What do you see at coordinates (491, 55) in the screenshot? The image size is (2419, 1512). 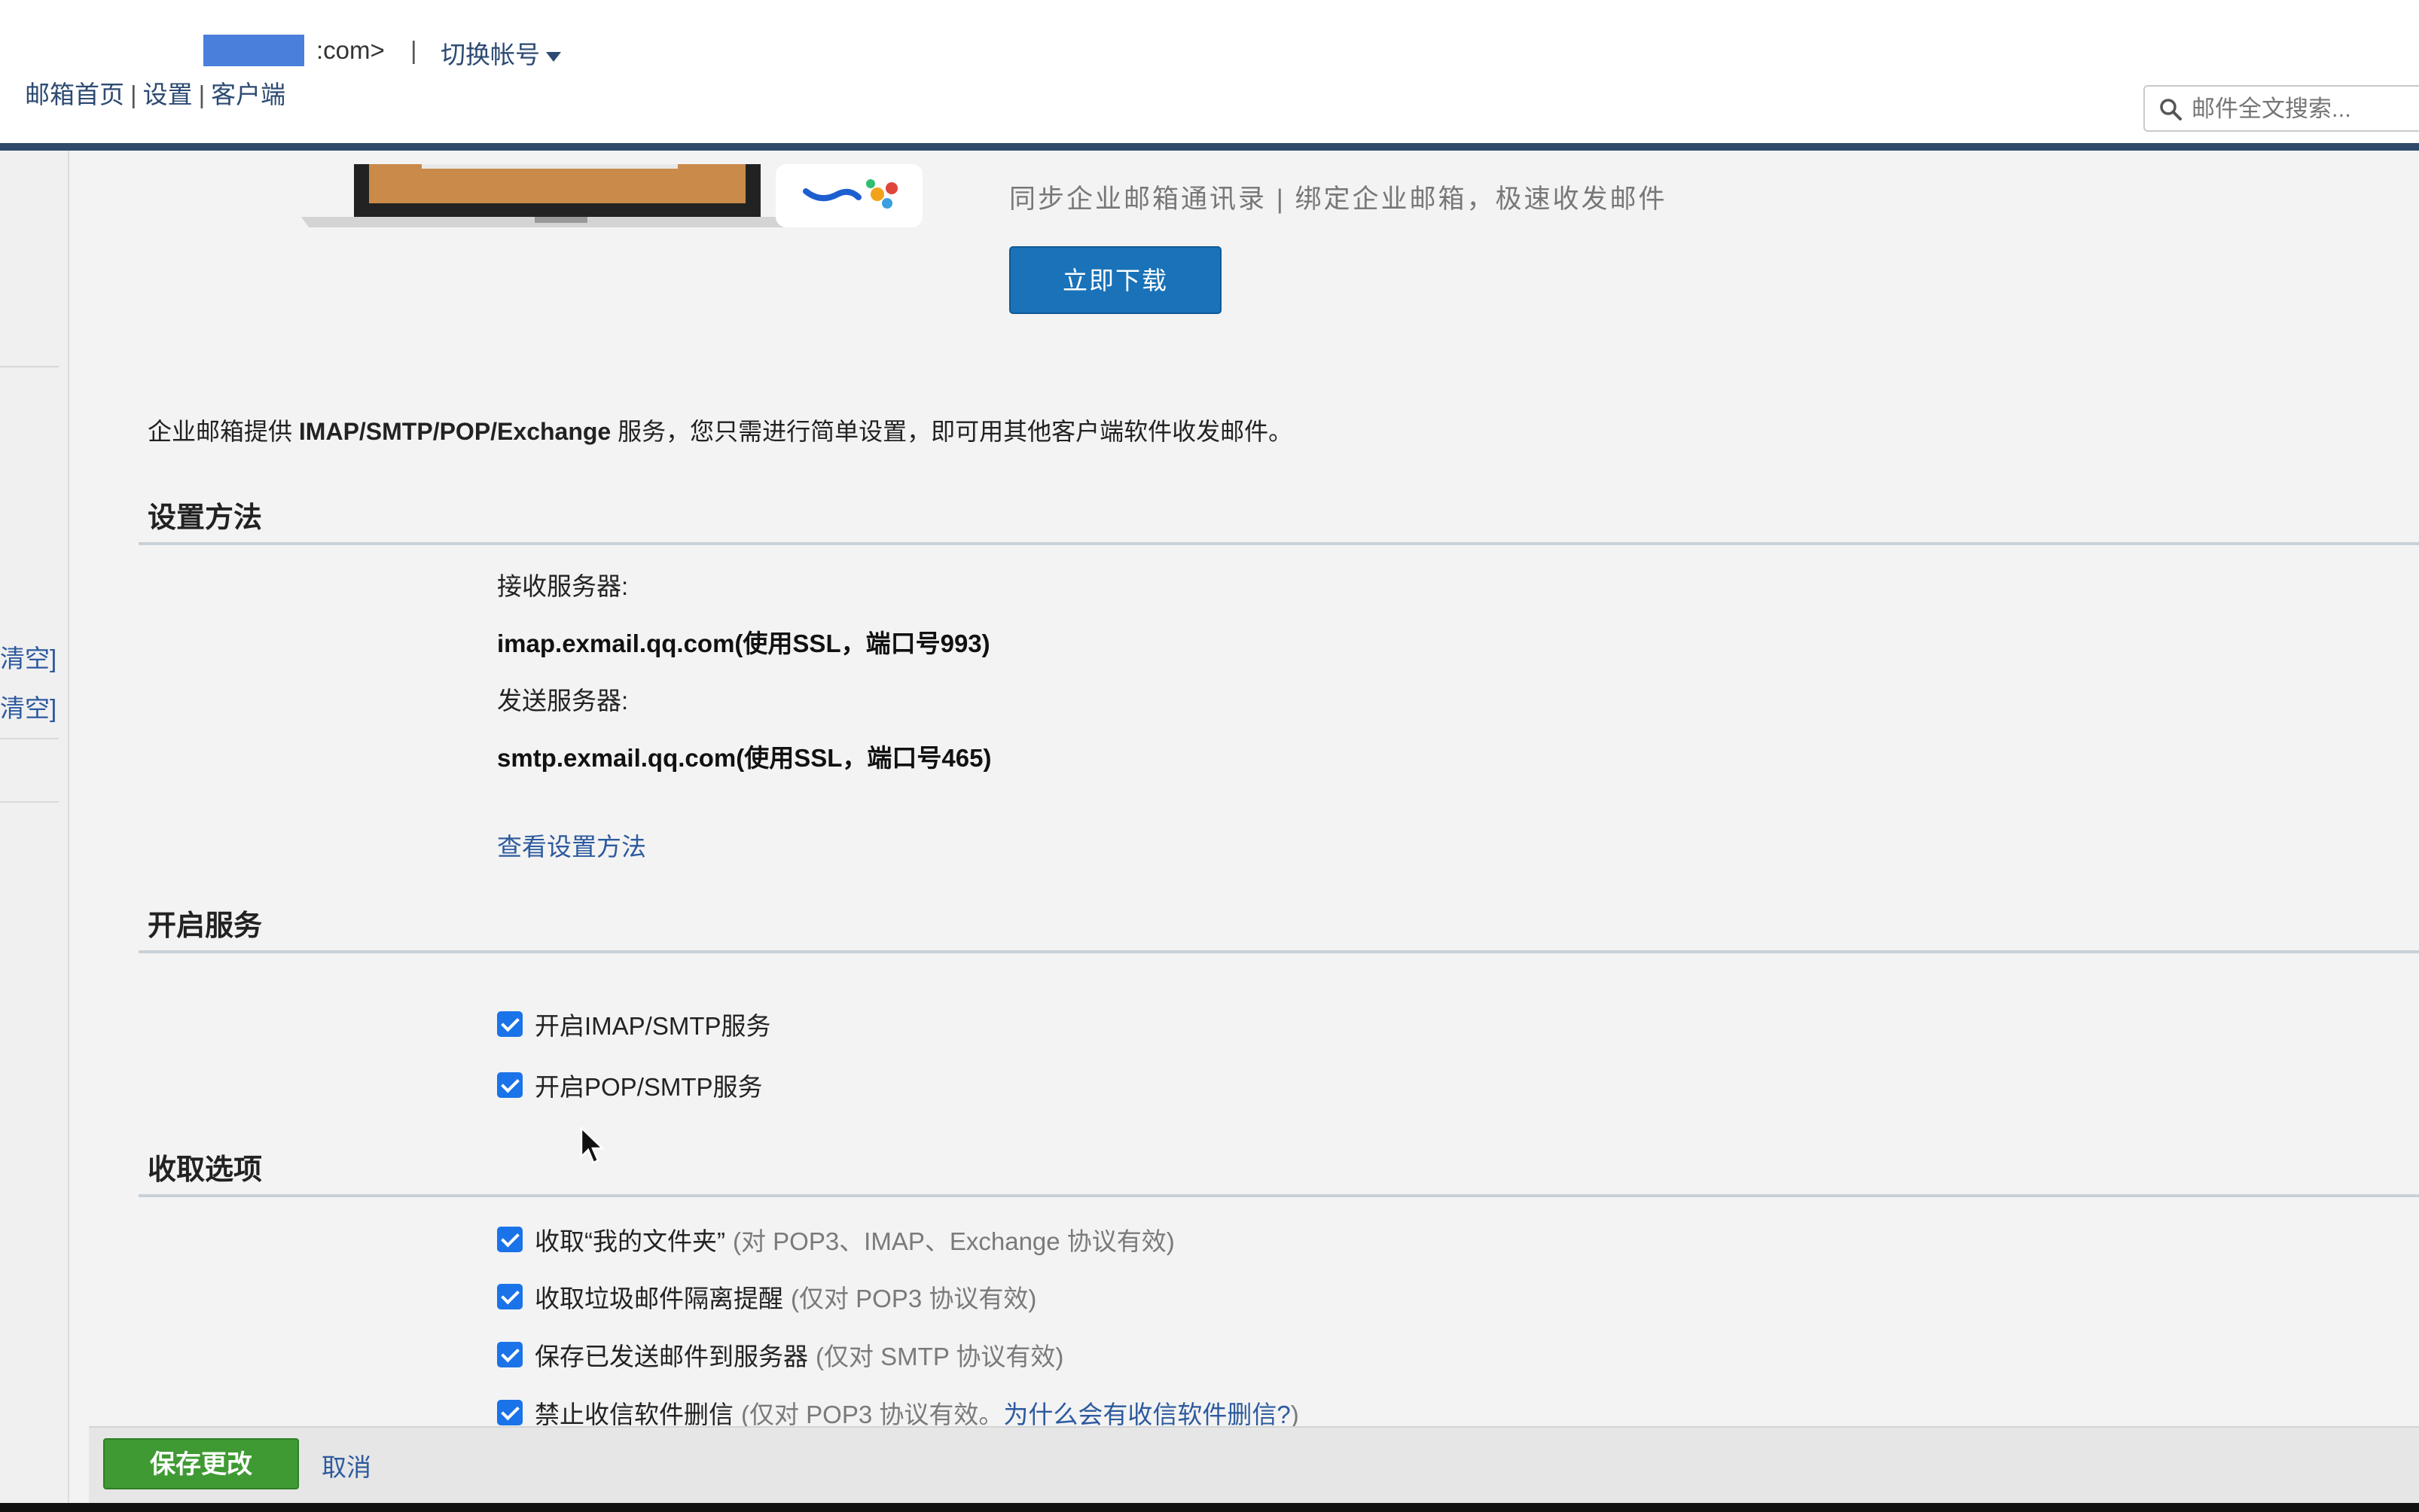 I see `switch-account-label: 切换帐号` at bounding box center [491, 55].